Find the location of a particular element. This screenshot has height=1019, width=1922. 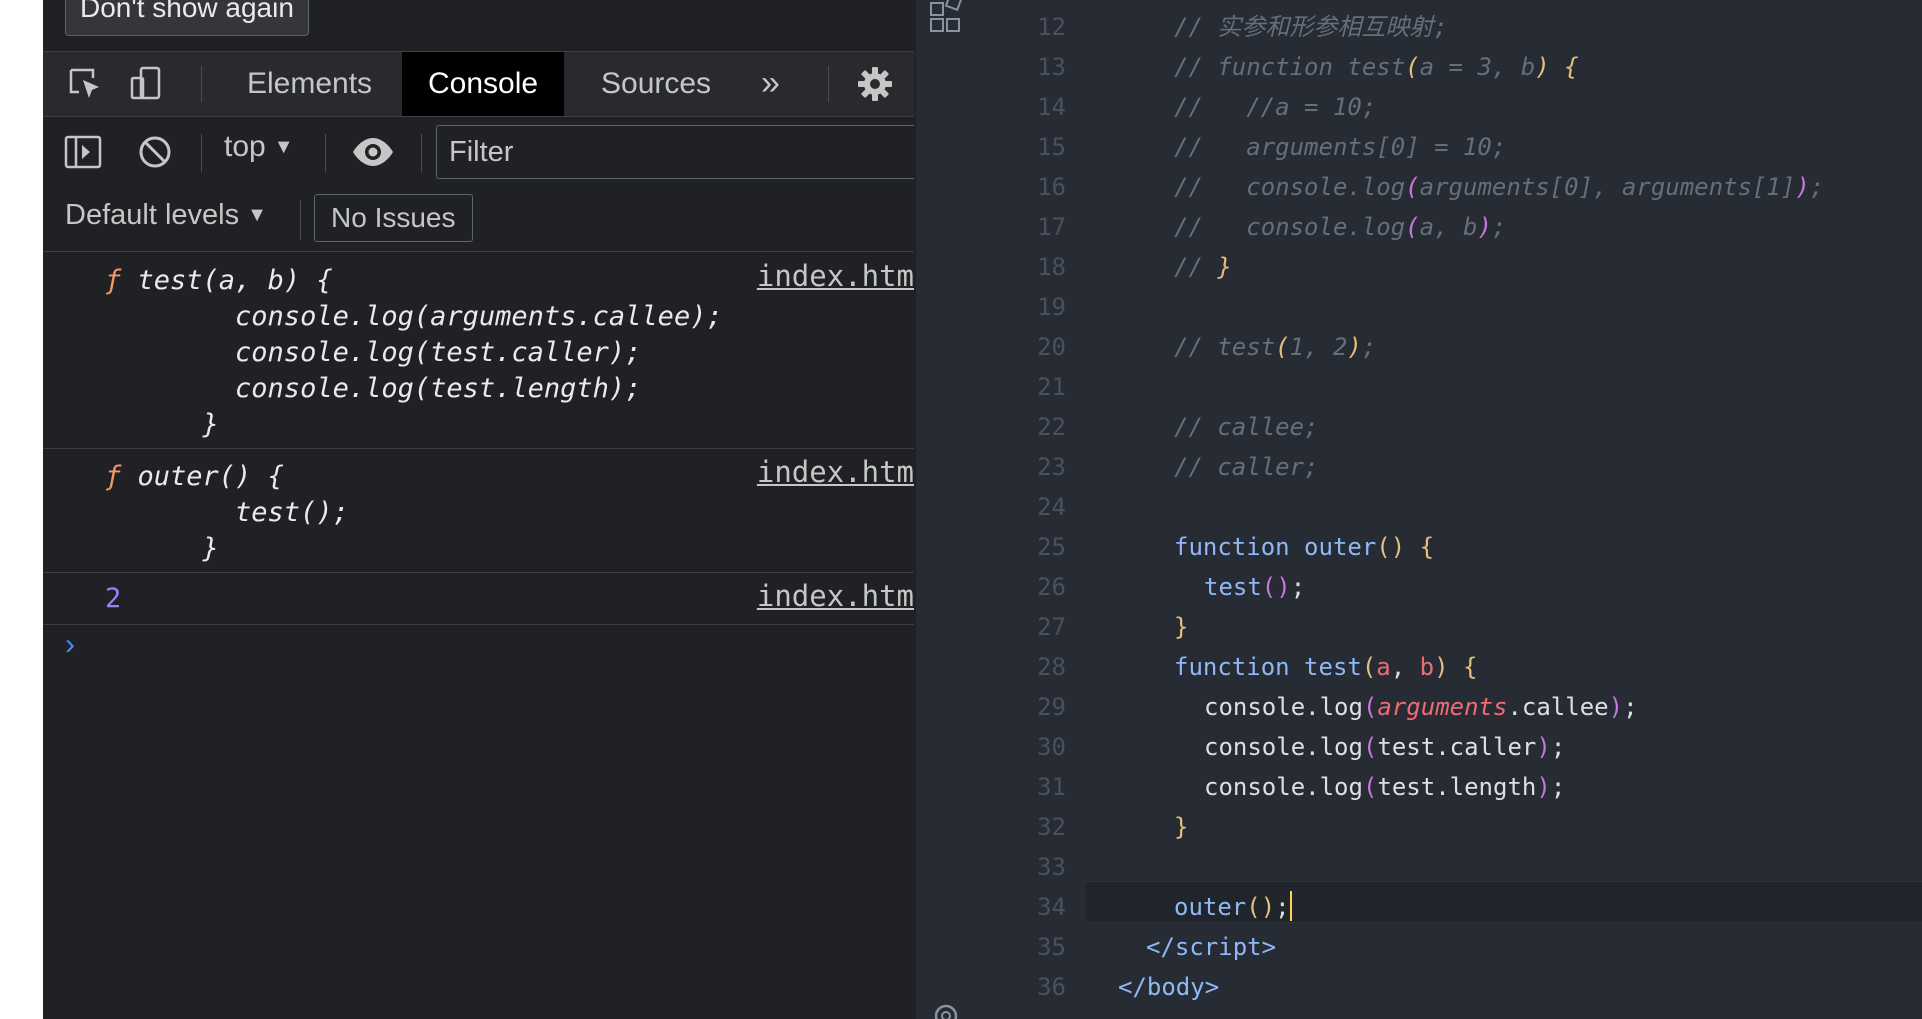

code-line: </script> is located at coordinates (1211, 947).